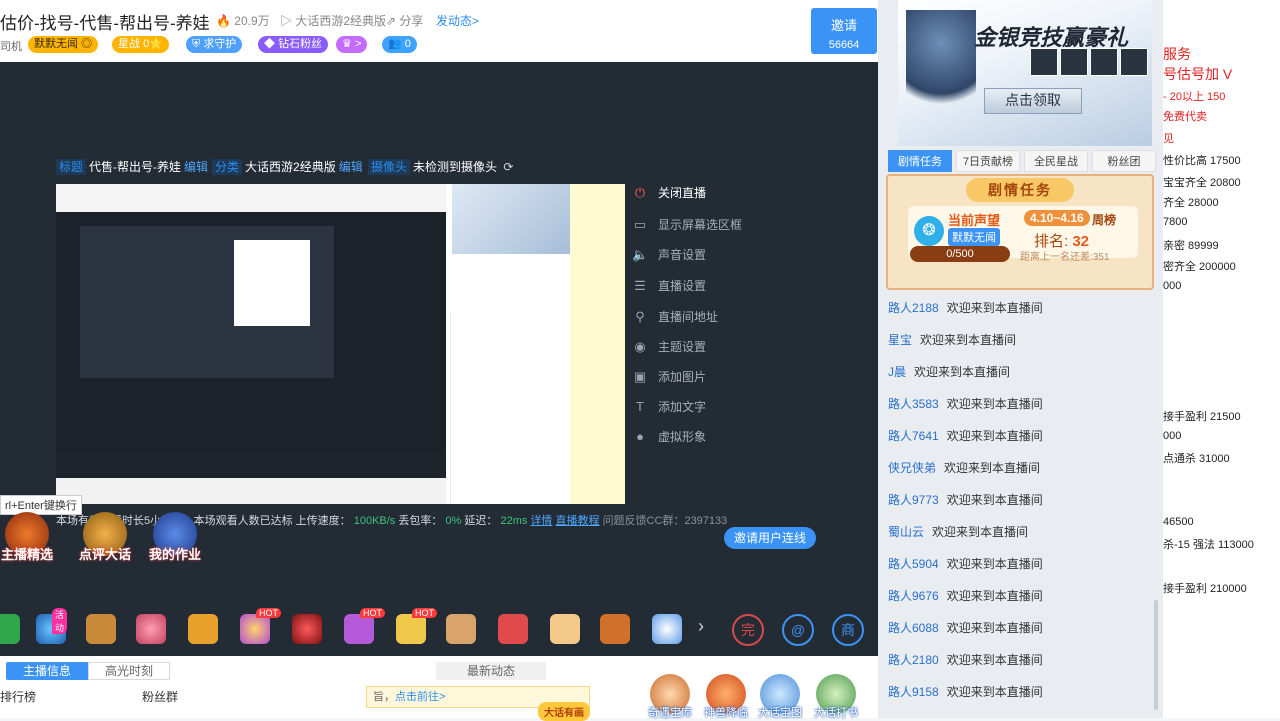 The width and height of the screenshot is (1280, 721). What do you see at coordinates (941, 65) in the screenshot?
I see `character-art` at bounding box center [941, 65].